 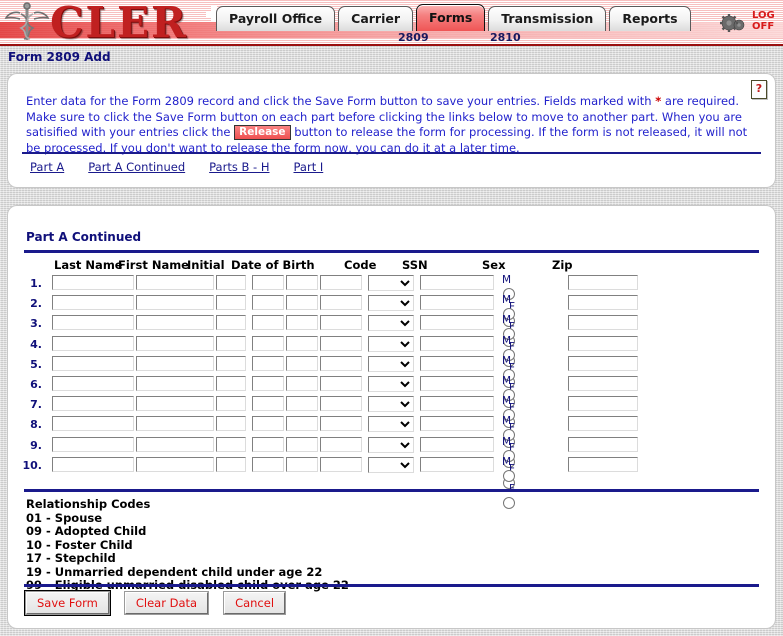 What do you see at coordinates (505, 37) in the screenshot?
I see `sub-tab-2810: 2810` at bounding box center [505, 37].